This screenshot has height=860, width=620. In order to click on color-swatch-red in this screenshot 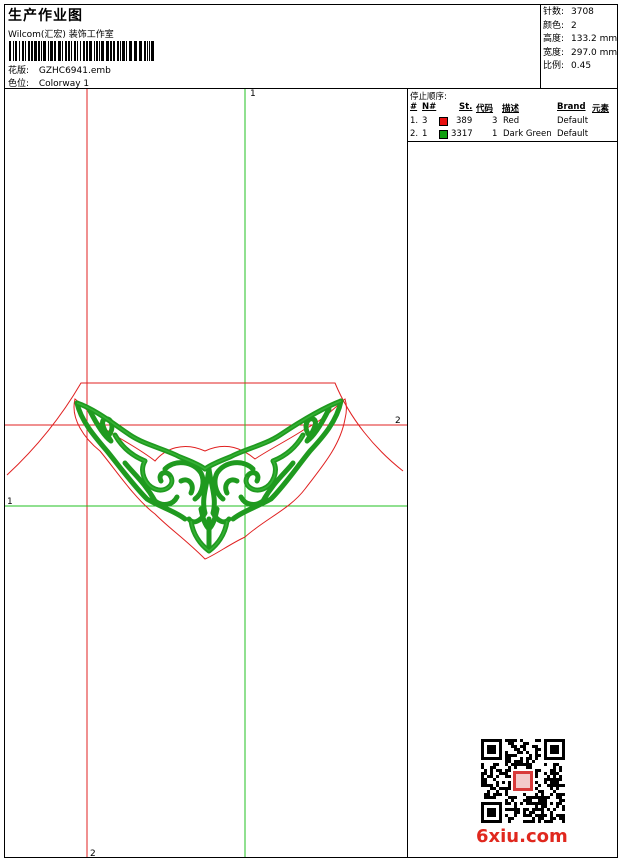, I will do `click(443, 121)`.